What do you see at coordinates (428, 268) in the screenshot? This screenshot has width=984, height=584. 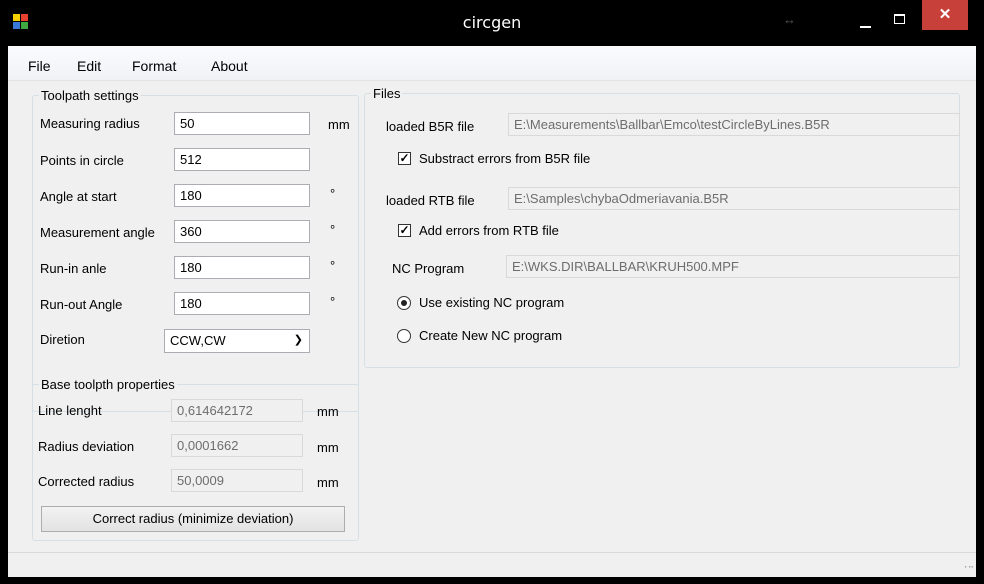 I see `nc-program-label: NC Program` at bounding box center [428, 268].